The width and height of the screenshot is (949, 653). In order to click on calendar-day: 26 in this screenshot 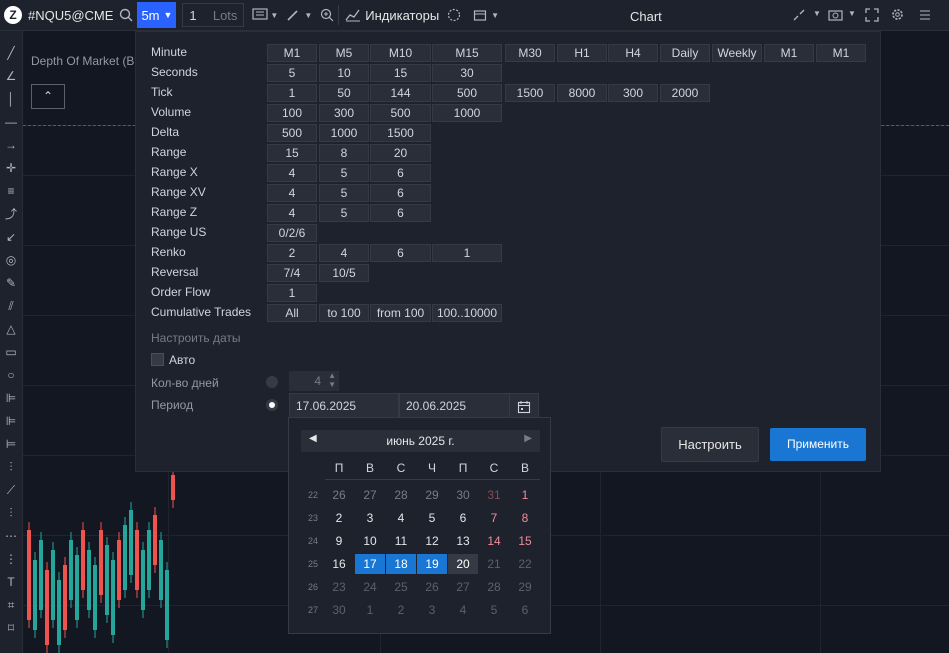, I will do `click(339, 495)`.